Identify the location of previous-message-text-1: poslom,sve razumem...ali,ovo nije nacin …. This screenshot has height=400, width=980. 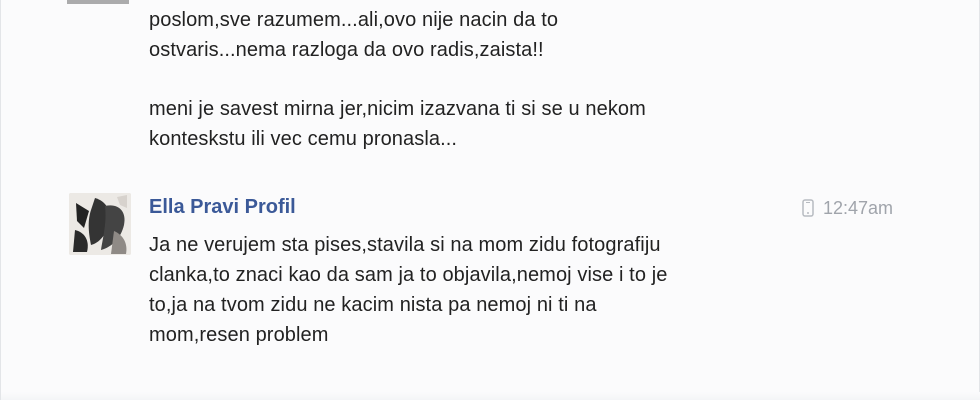
(354, 35).